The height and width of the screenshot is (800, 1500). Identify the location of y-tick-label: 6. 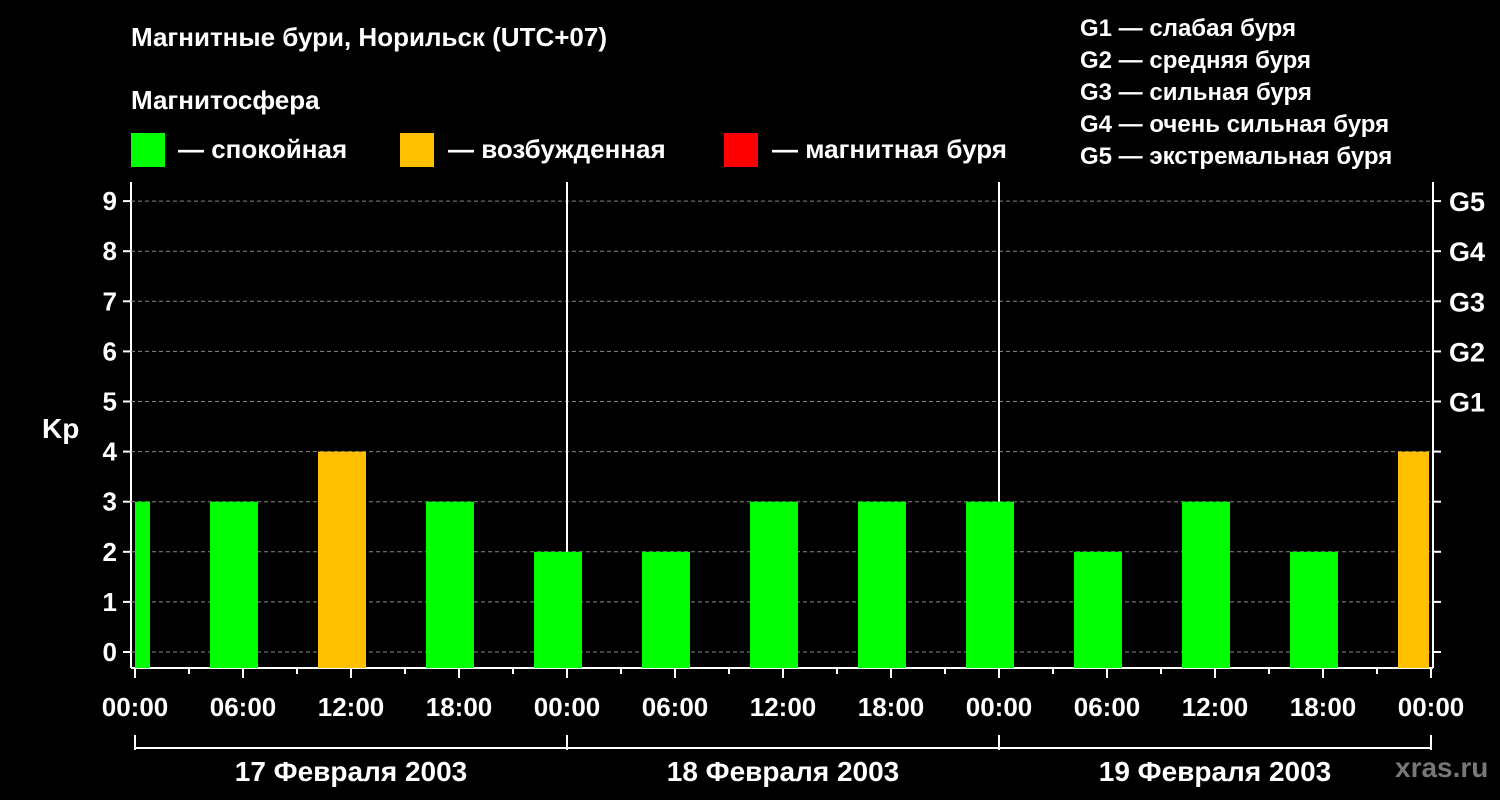
(110, 351).